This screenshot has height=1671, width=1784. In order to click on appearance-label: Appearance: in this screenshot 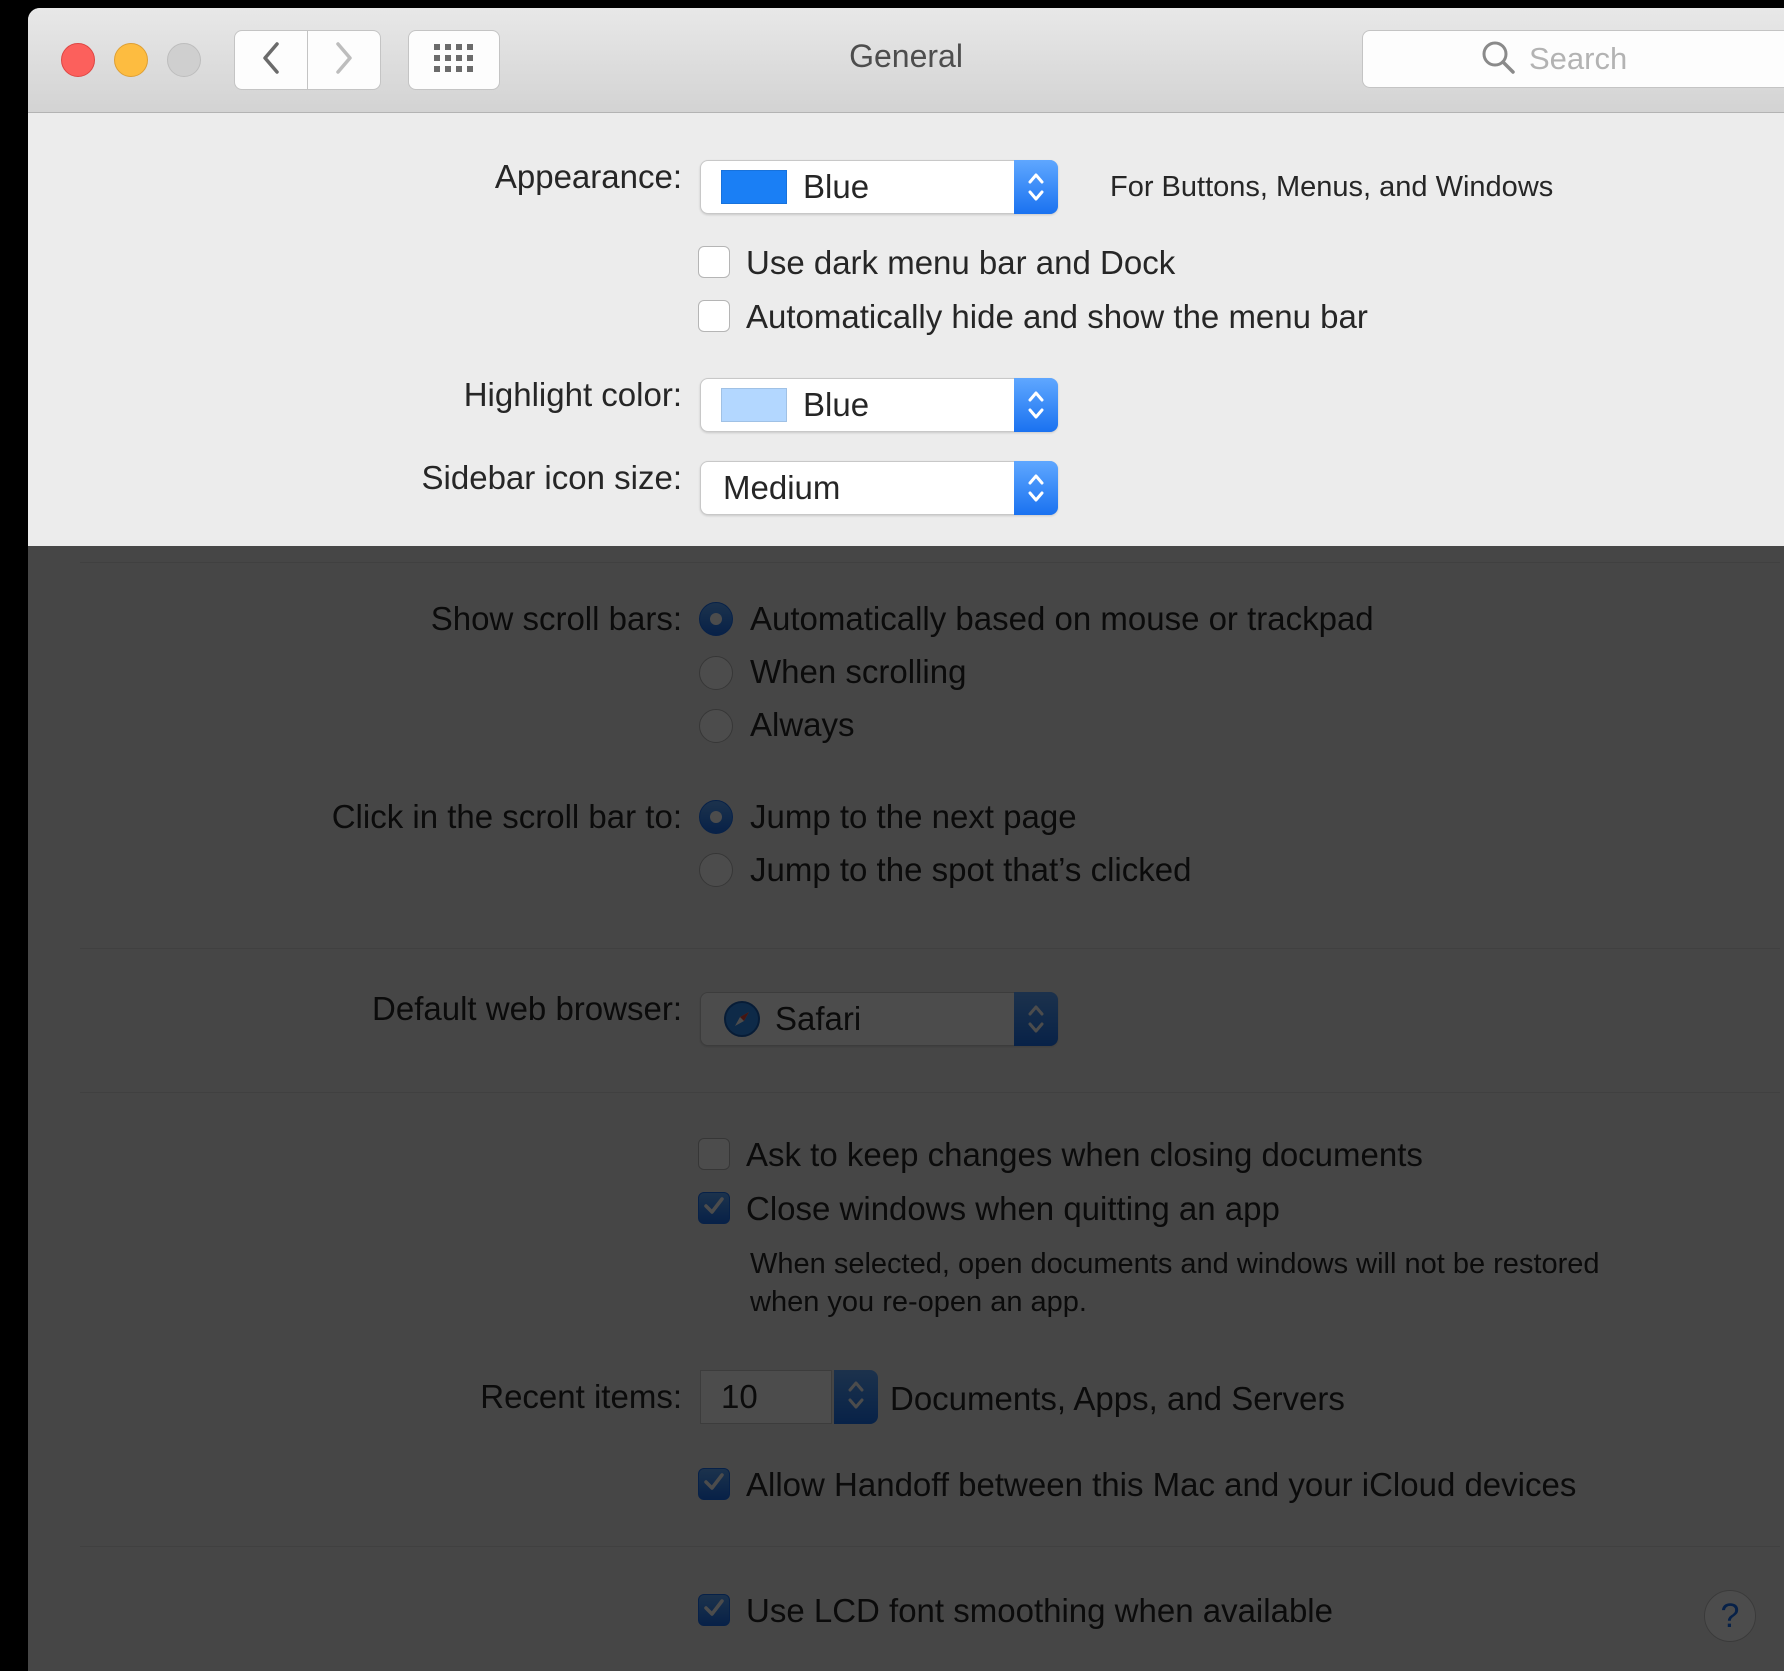, I will do `click(588, 176)`.